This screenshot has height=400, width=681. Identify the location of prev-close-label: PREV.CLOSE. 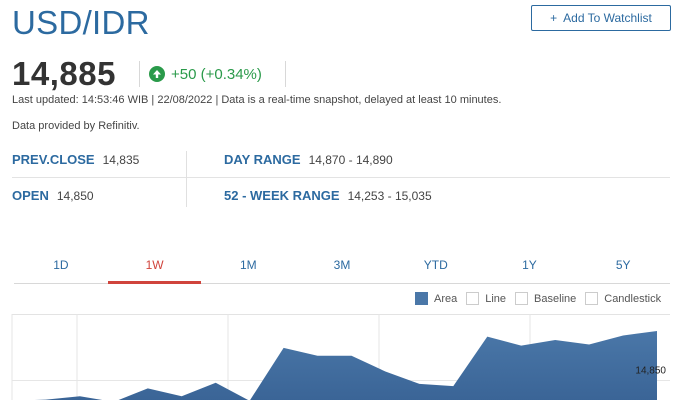
(53, 159).